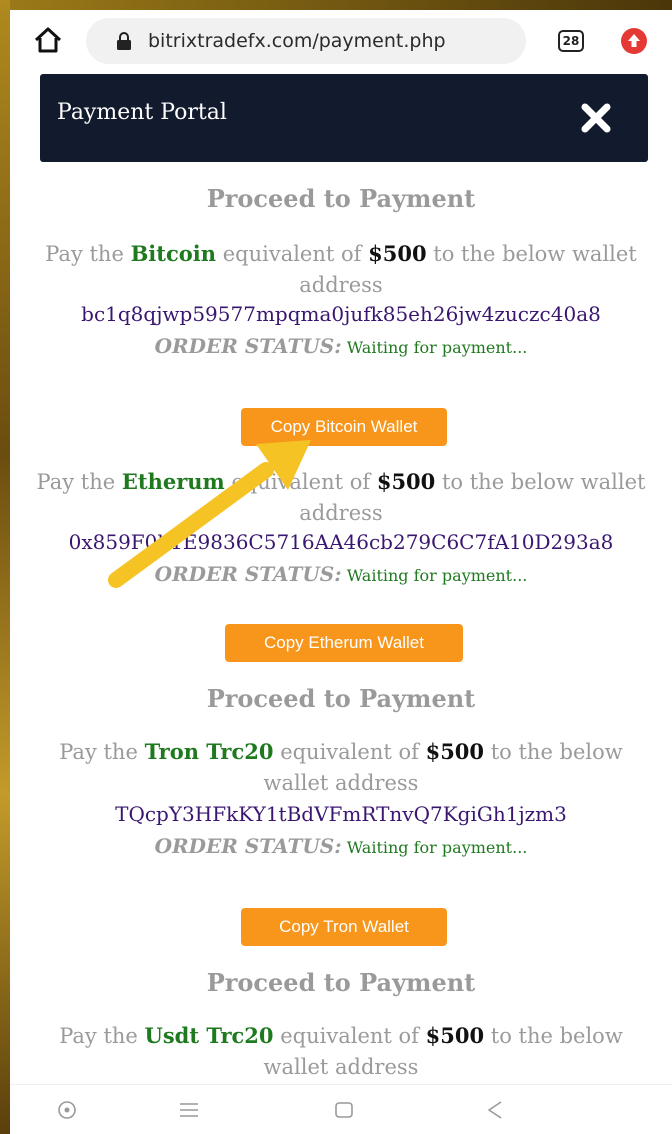  I want to click on lock-icon, so click(124, 41).